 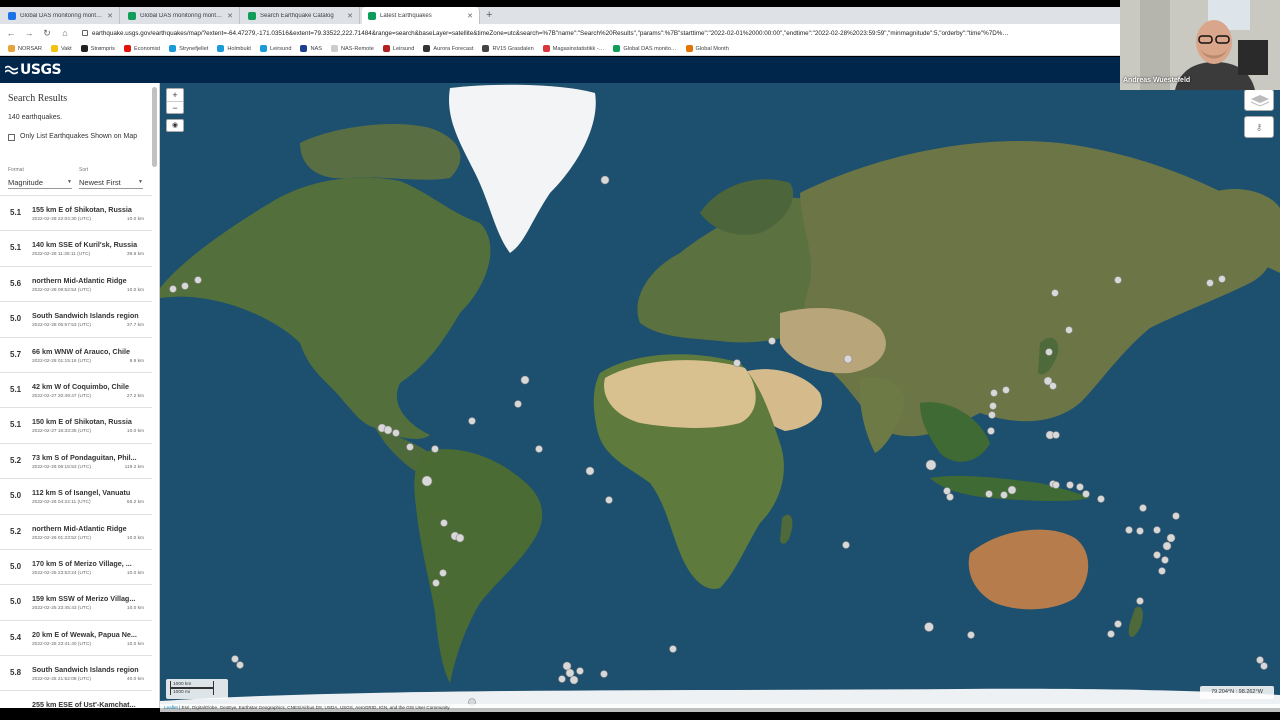 I want to click on bookmark-item: NAS, so click(x=311, y=48).